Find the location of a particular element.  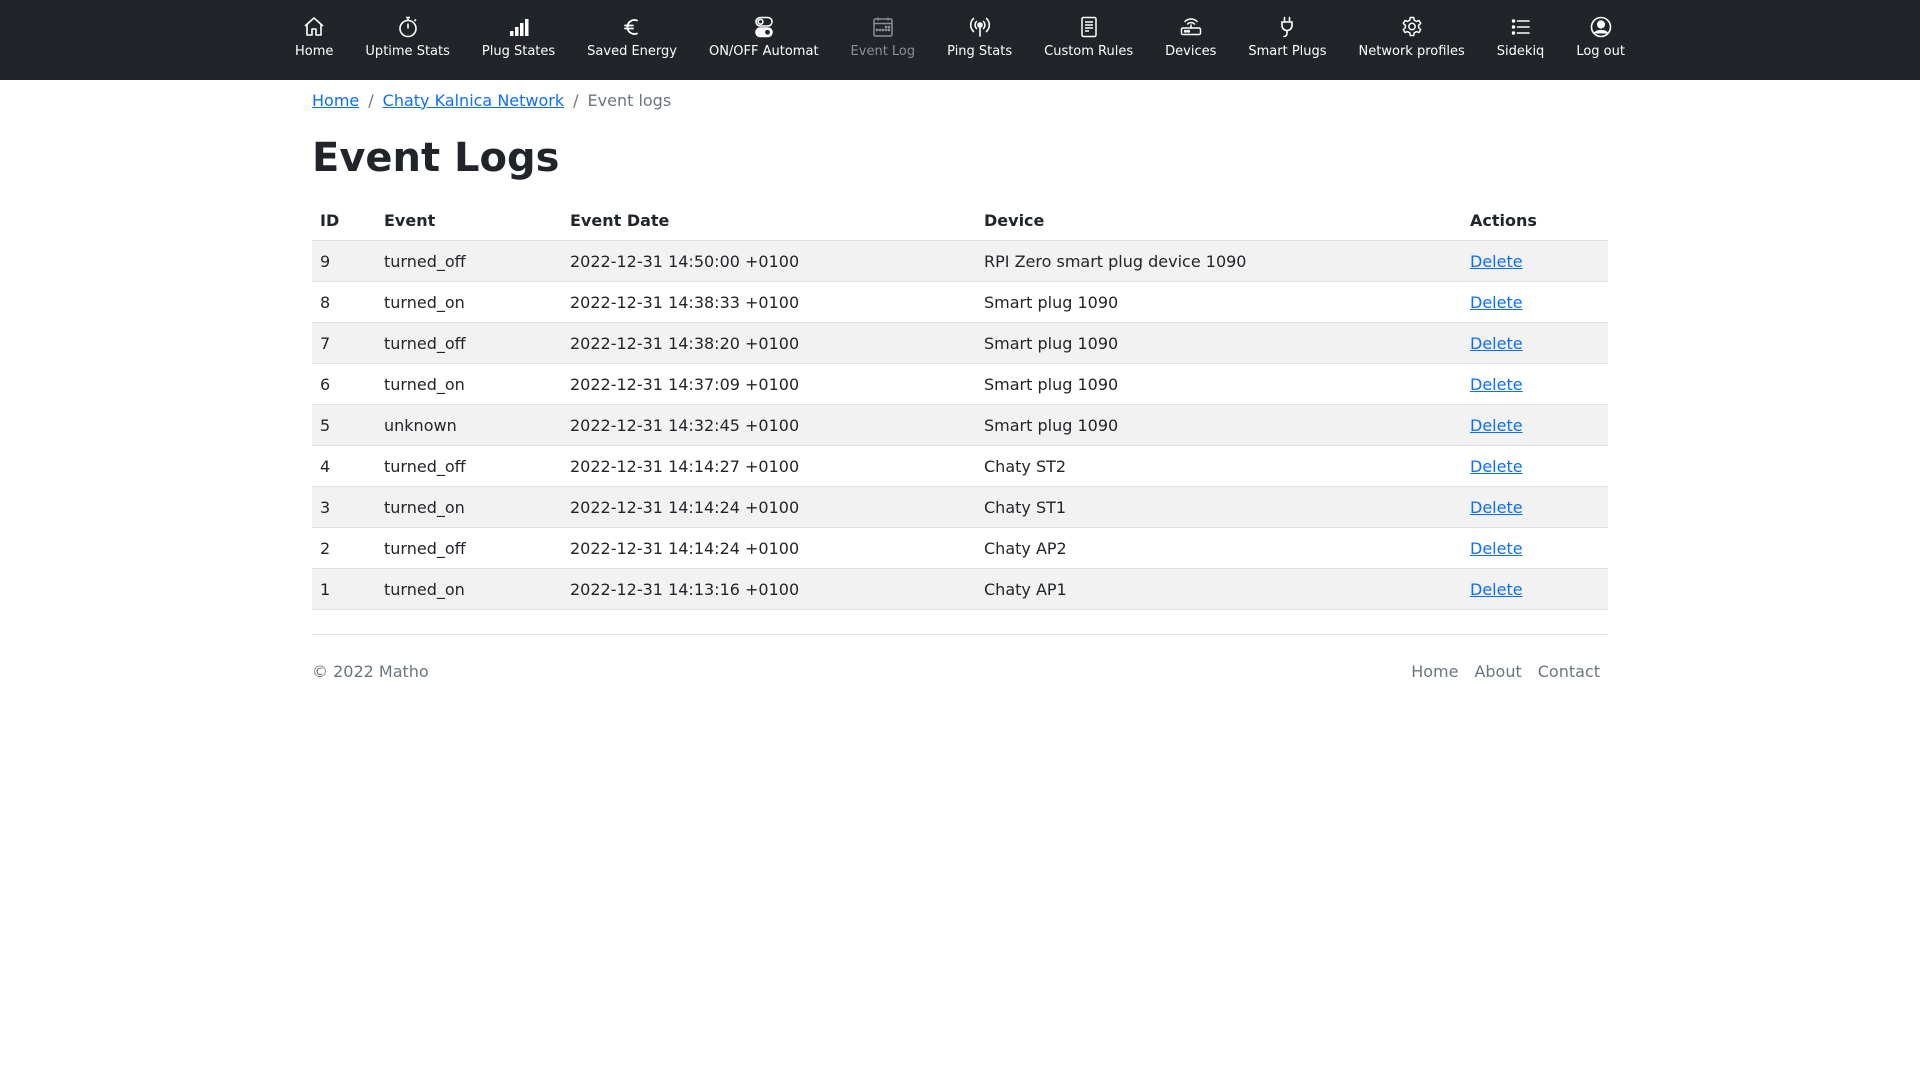

stopwatch-icon is located at coordinates (408, 27).